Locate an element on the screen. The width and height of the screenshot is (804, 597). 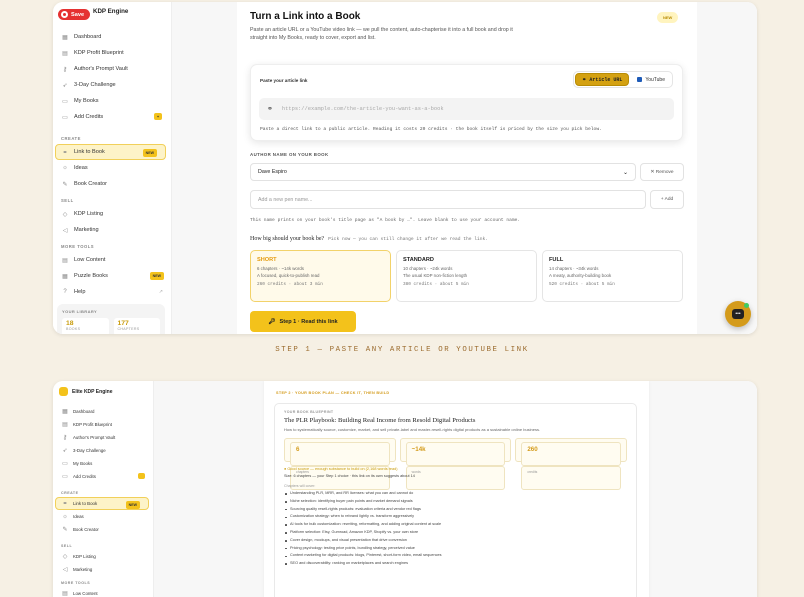
size-cost: 380 credits · about 5 min is located at coordinates (436, 285).